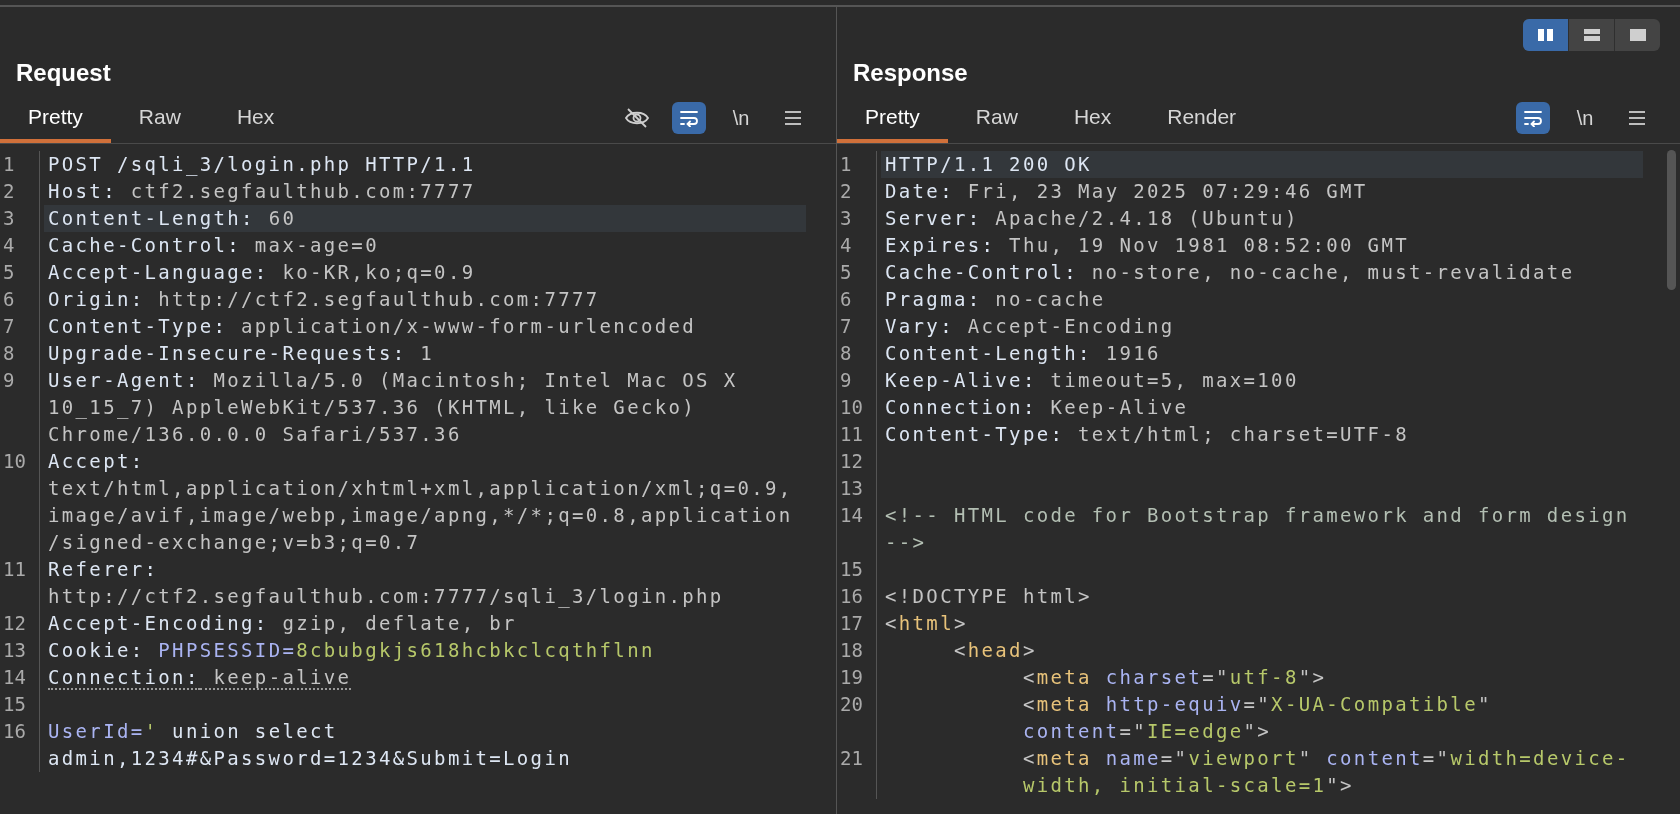  I want to click on code-line: Content-Length: 1916, so click(1023, 353).